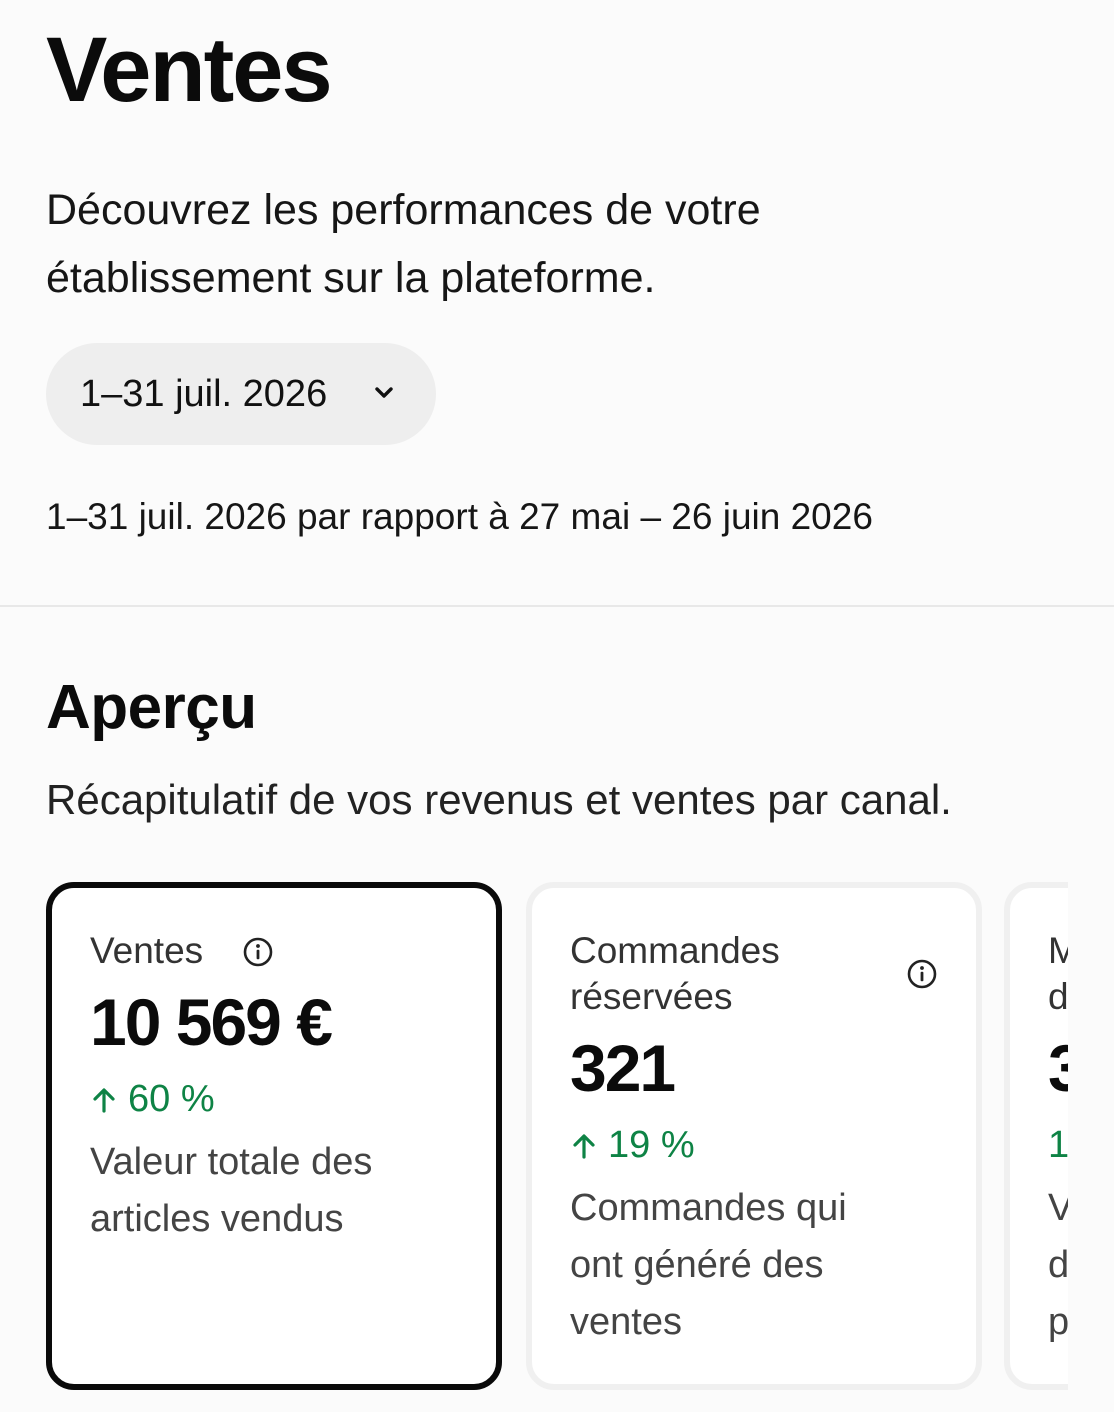 The height and width of the screenshot is (1412, 1114). What do you see at coordinates (1058, 950) in the screenshot?
I see `metric-label-line-1: M` at bounding box center [1058, 950].